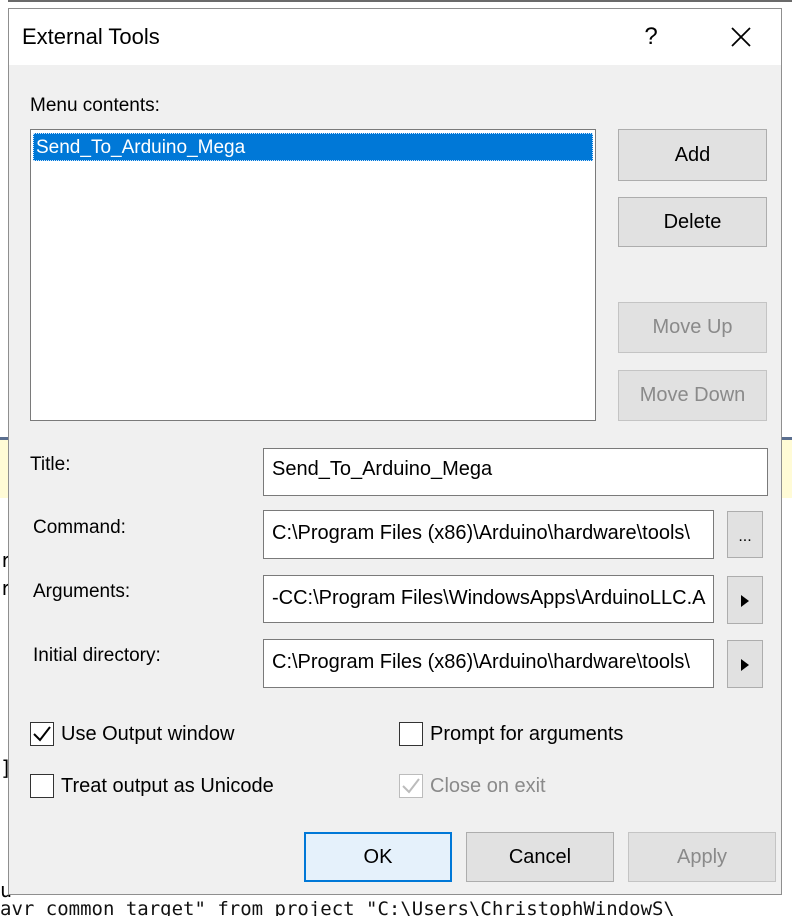  I want to click on close-on-exit-checkbox, so click(411, 786).